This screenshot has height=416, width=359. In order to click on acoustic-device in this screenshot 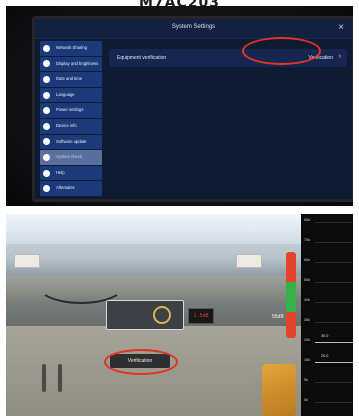, I will do `click(145, 315)`.